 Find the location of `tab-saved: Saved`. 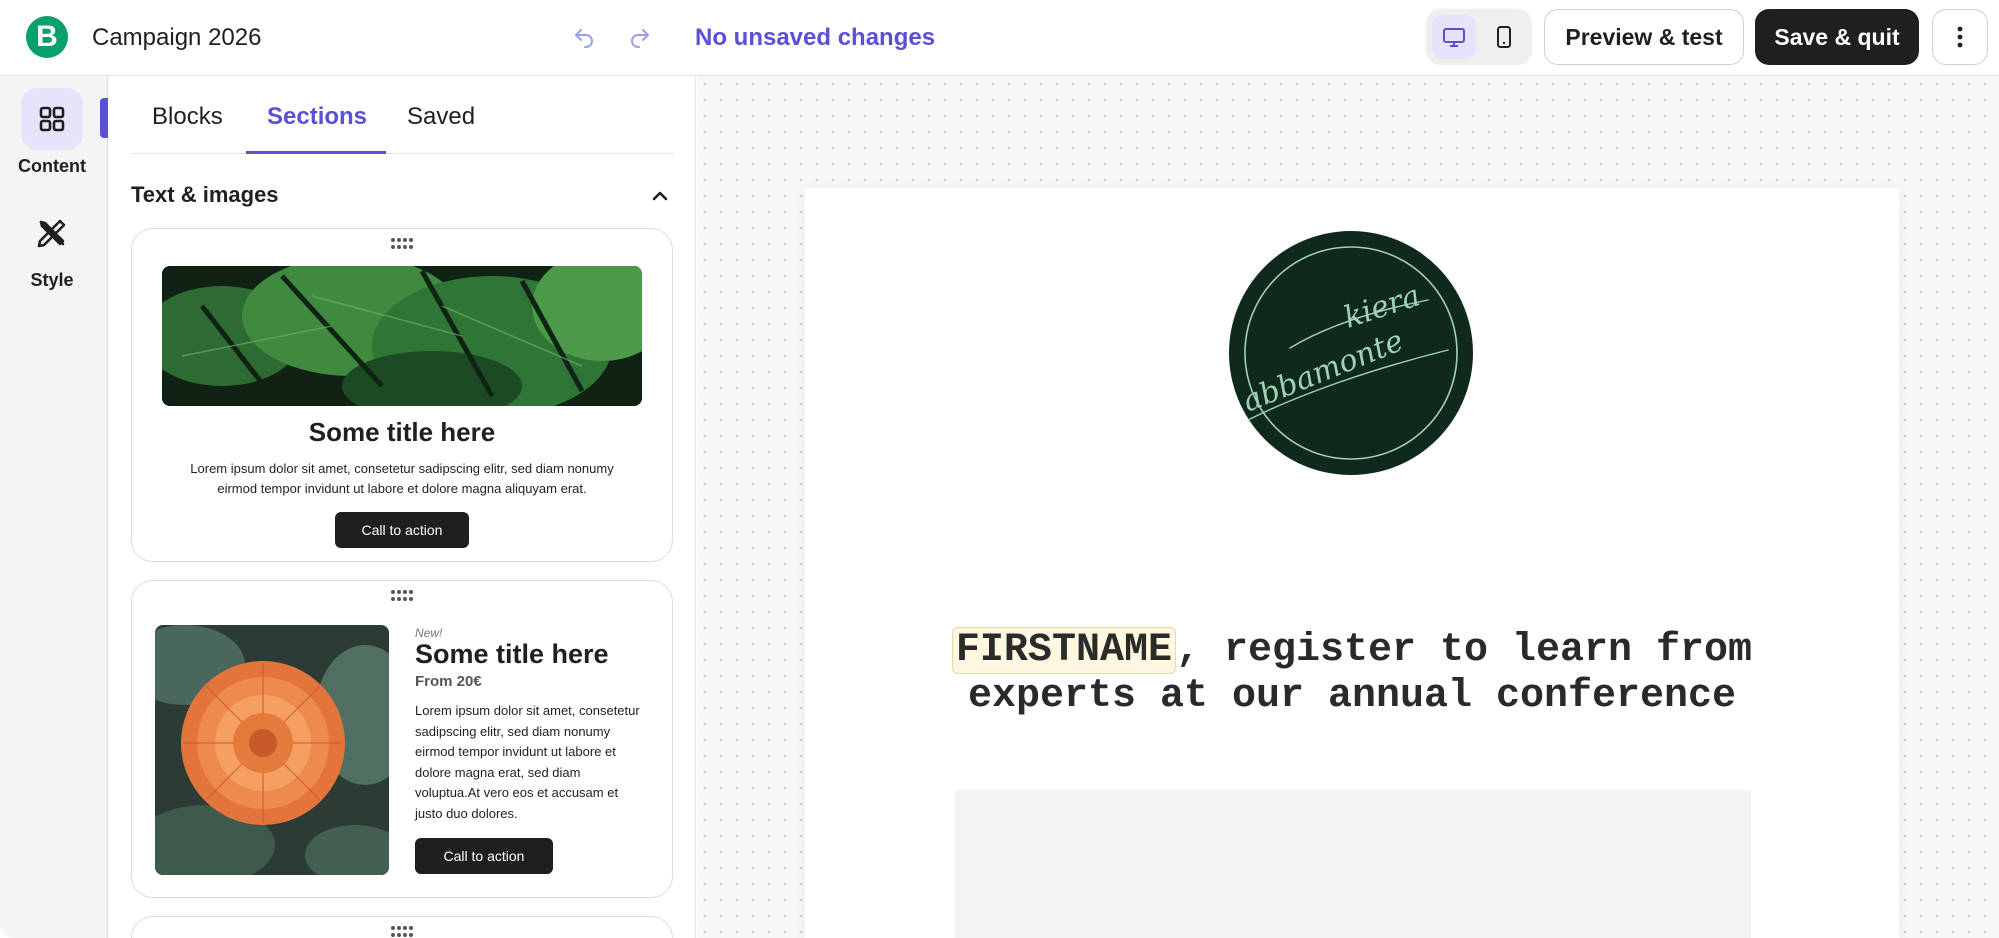

tab-saved: Saved is located at coordinates (441, 117).